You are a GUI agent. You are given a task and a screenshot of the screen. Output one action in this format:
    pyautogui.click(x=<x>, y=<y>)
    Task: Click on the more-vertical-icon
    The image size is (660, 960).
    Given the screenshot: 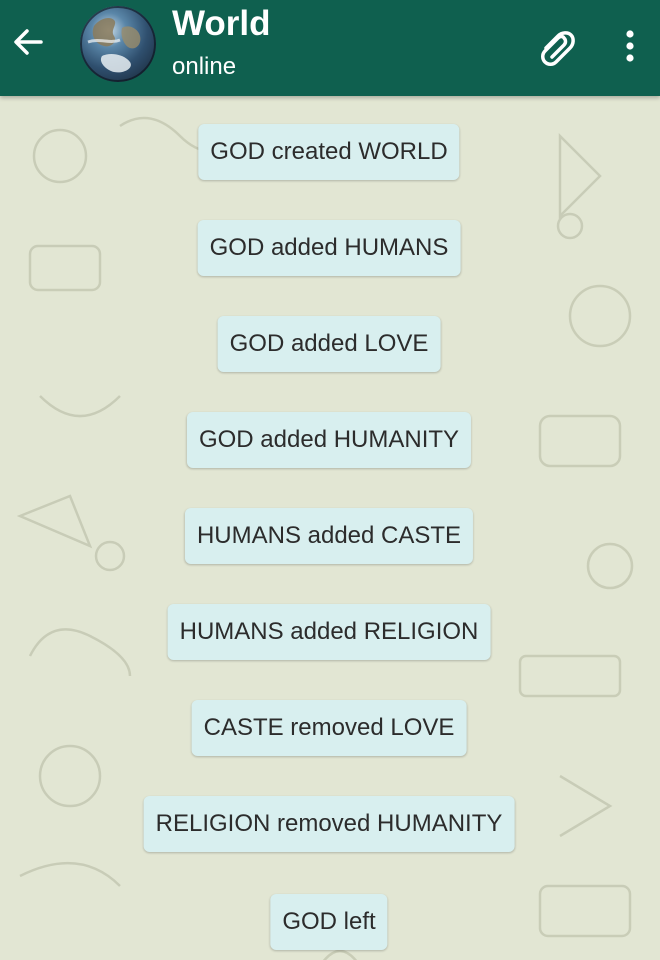 What is the action you would take?
    pyautogui.click(x=630, y=46)
    